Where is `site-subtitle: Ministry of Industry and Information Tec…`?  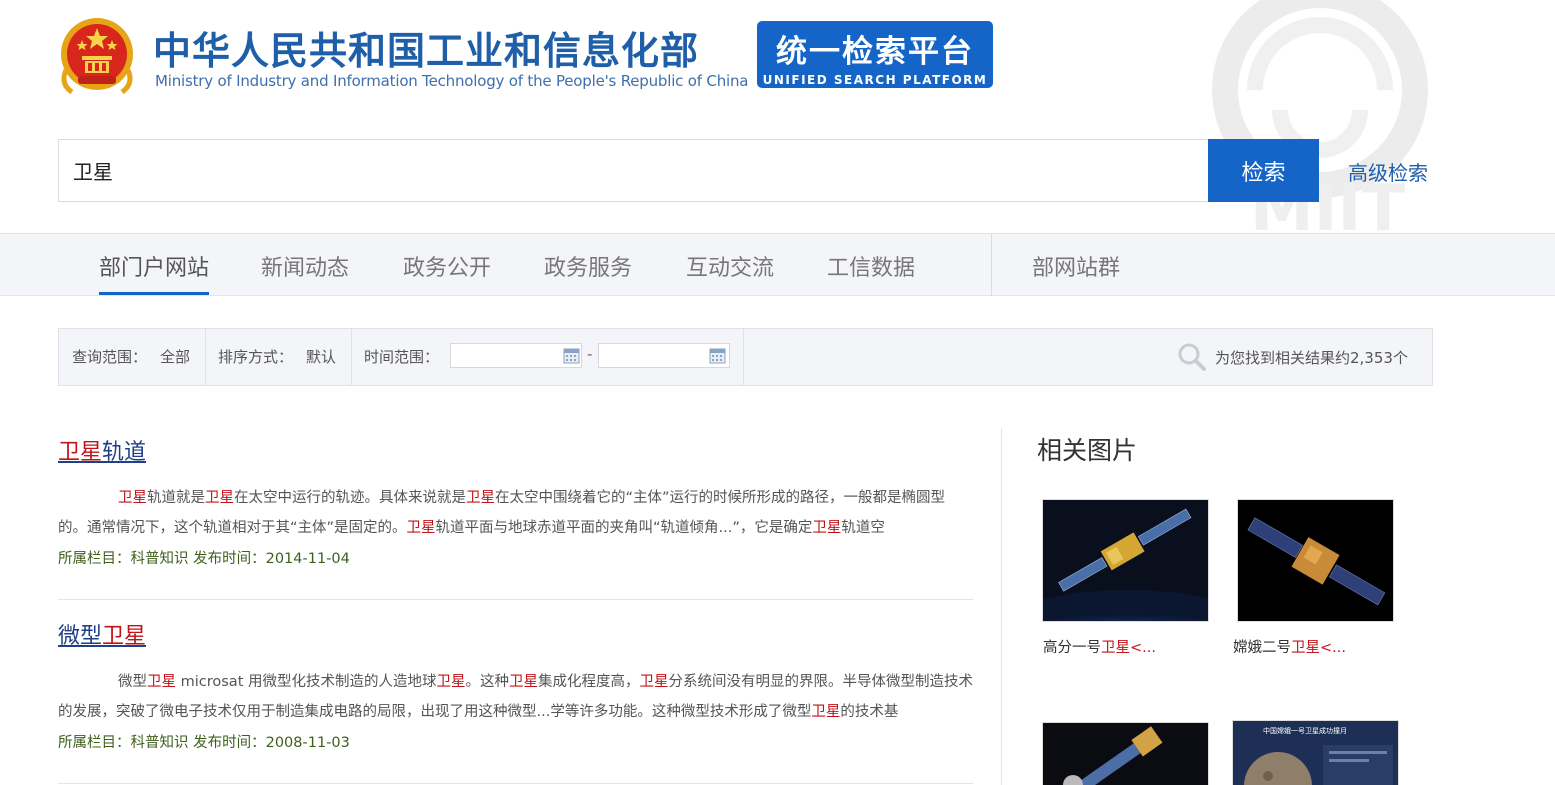
site-subtitle: Ministry of Industry and Information Tec… is located at coordinates (452, 81).